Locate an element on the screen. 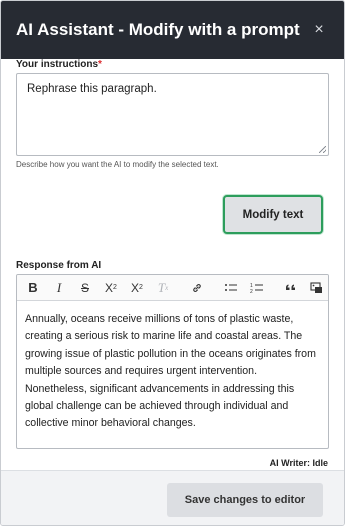 This screenshot has height=526, width=345. media-icon is located at coordinates (316, 288).